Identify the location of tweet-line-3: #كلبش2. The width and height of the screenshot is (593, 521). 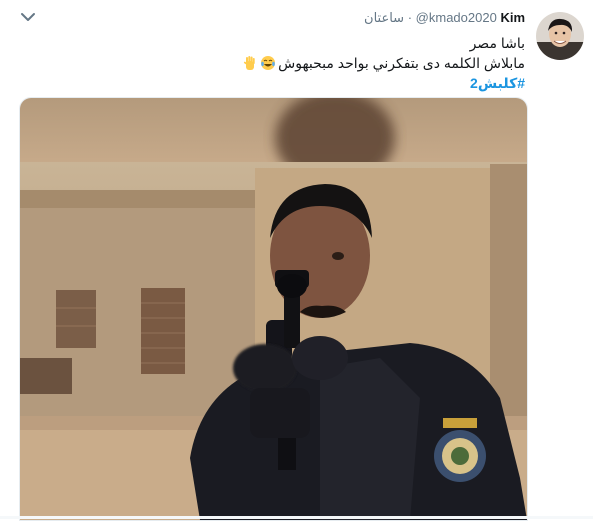
(295, 83).